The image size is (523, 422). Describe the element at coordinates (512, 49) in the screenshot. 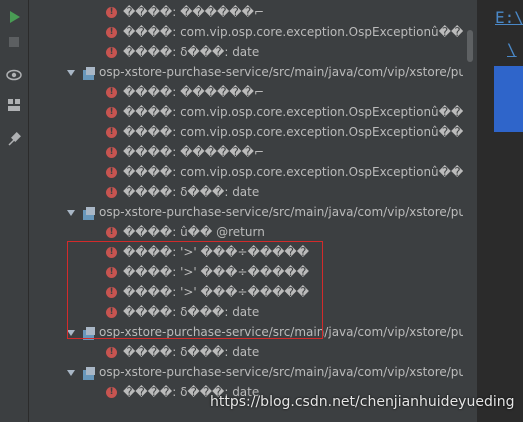

I see `editor-path-link-2: \` at that location.